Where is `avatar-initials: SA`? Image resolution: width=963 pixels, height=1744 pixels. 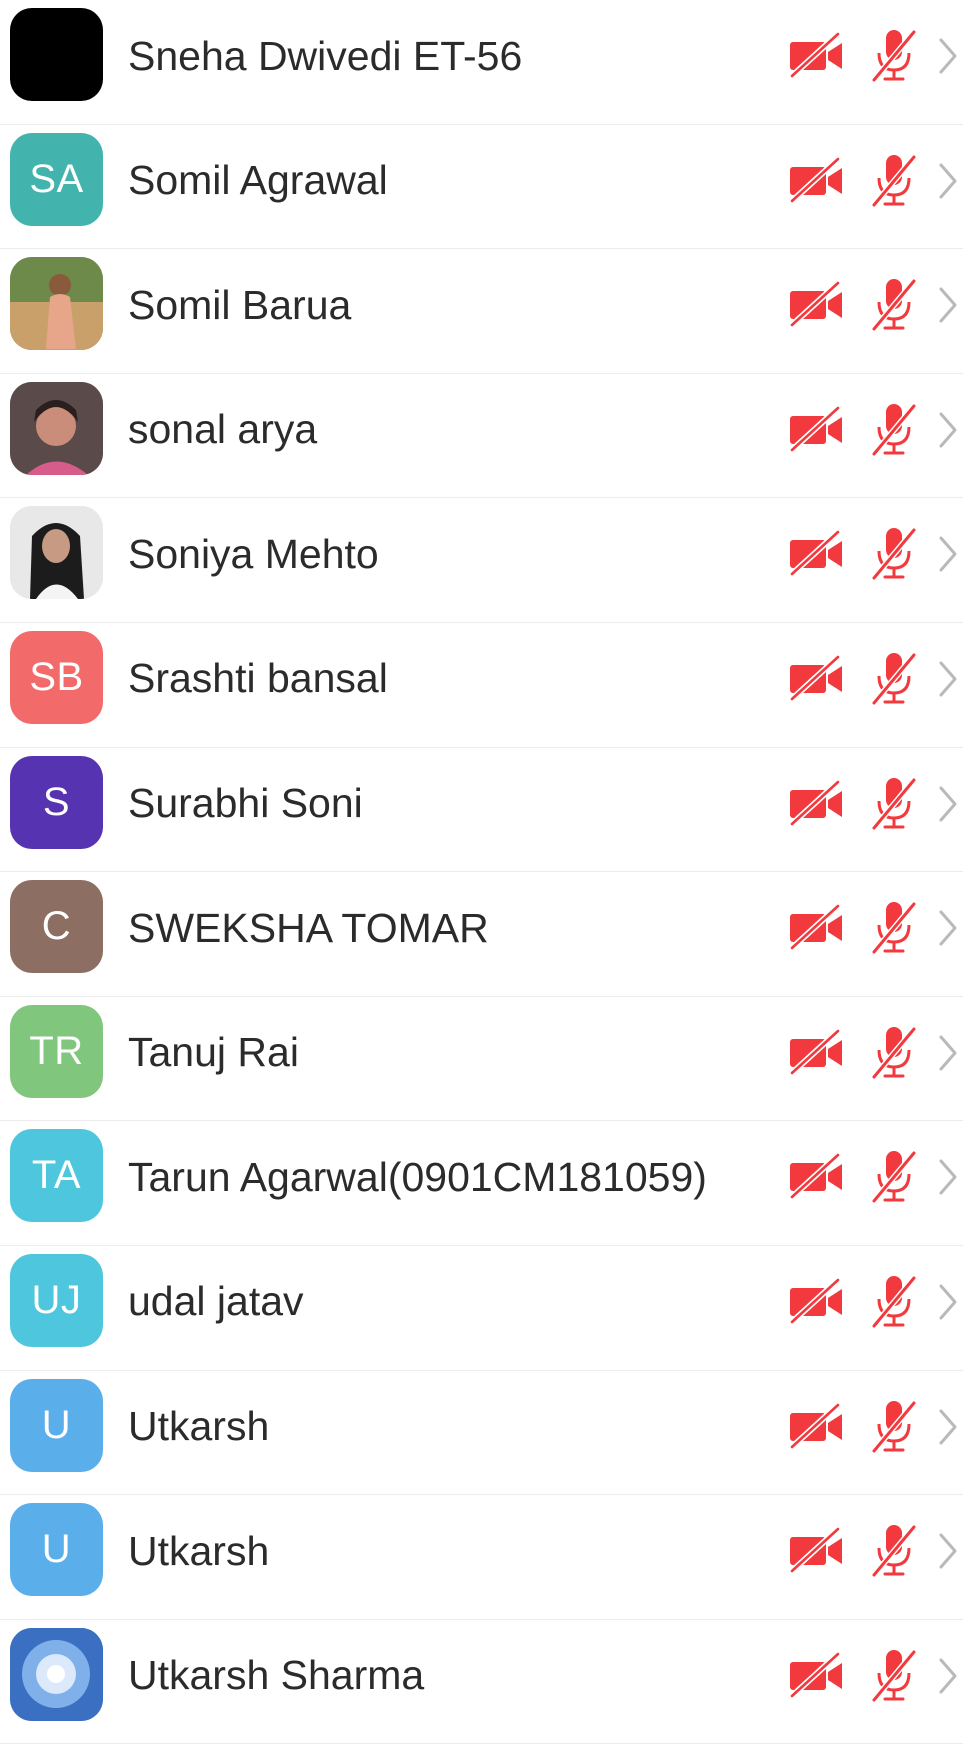 avatar-initials: SA is located at coordinates (56, 178).